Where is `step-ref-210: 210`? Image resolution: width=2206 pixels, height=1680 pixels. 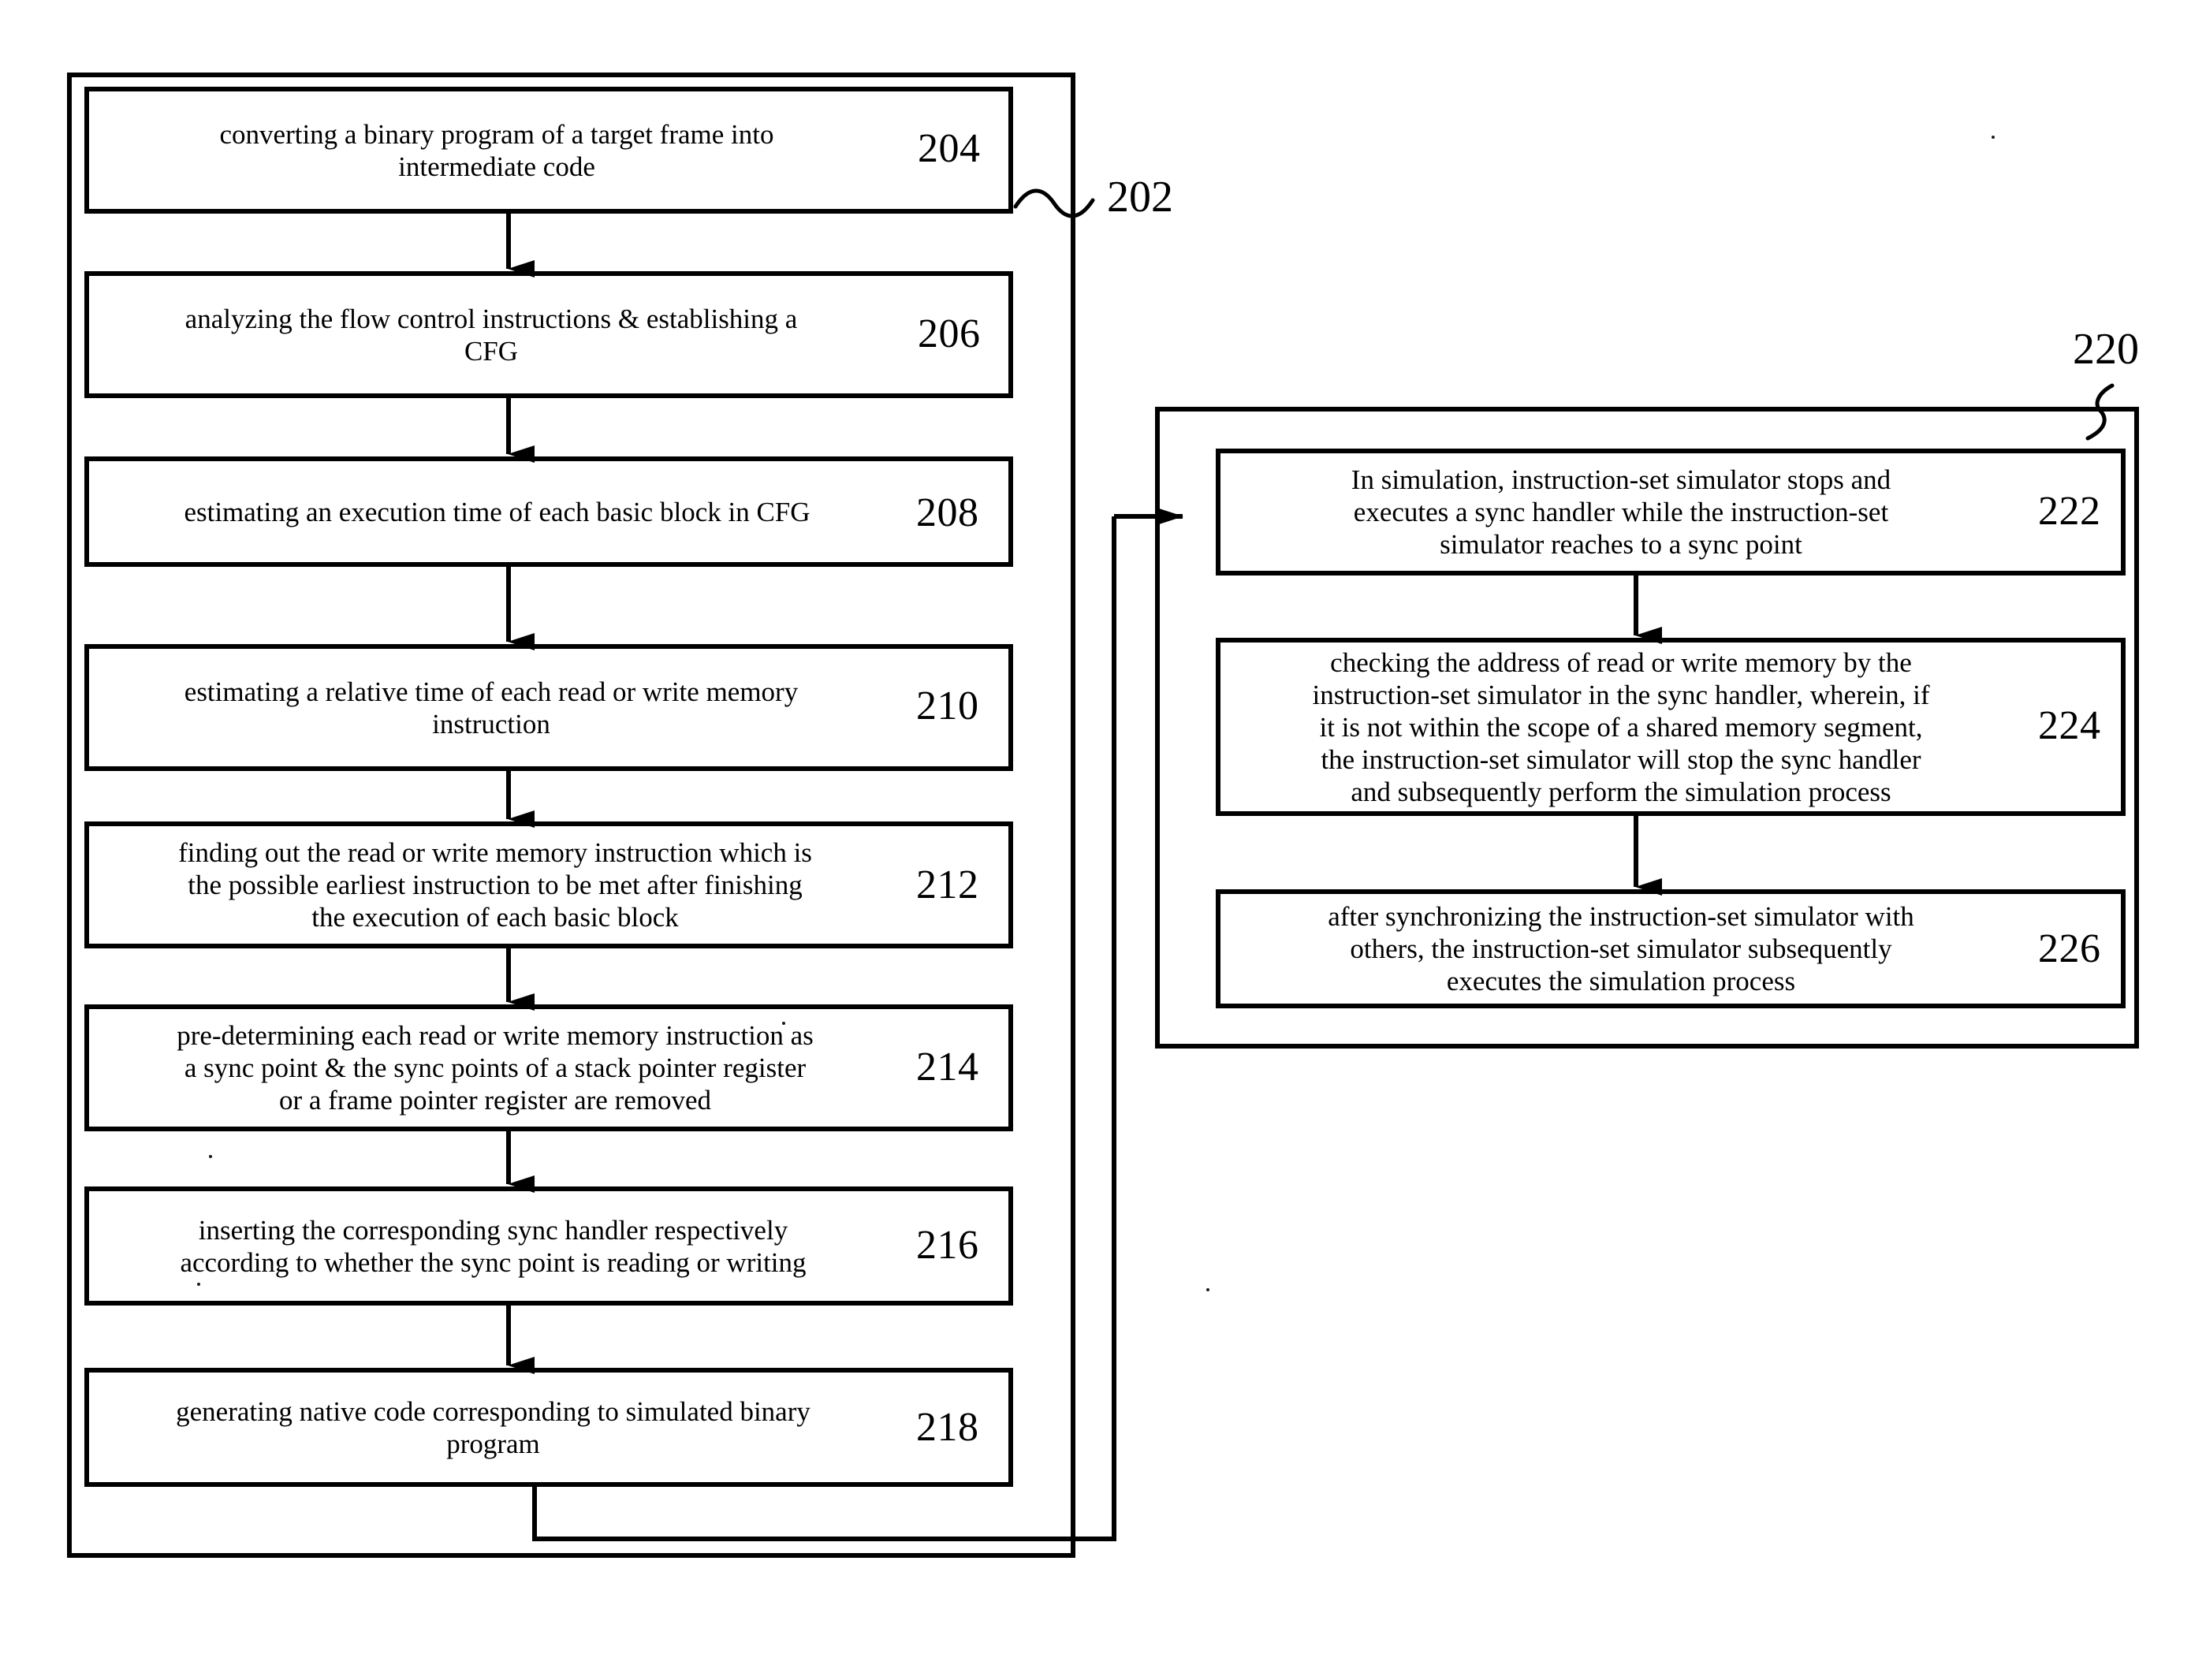 step-ref-210: 210 is located at coordinates (948, 706).